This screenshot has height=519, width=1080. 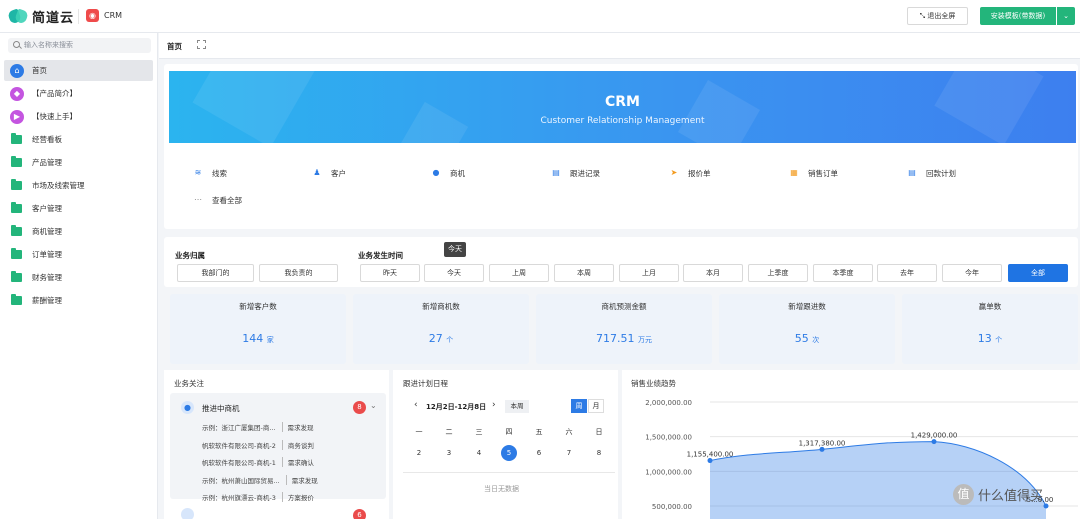 I want to click on time-filter-button-2: 上周, so click(x=519, y=273).